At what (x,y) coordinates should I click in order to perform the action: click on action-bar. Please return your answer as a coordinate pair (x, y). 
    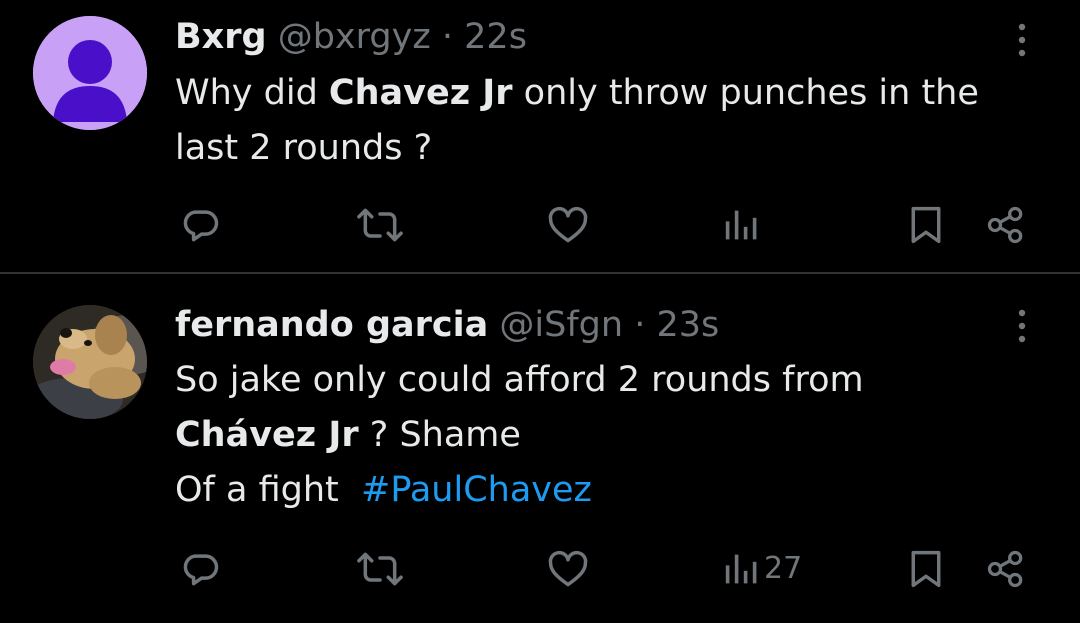
    Looking at the image, I should click on (540, 225).